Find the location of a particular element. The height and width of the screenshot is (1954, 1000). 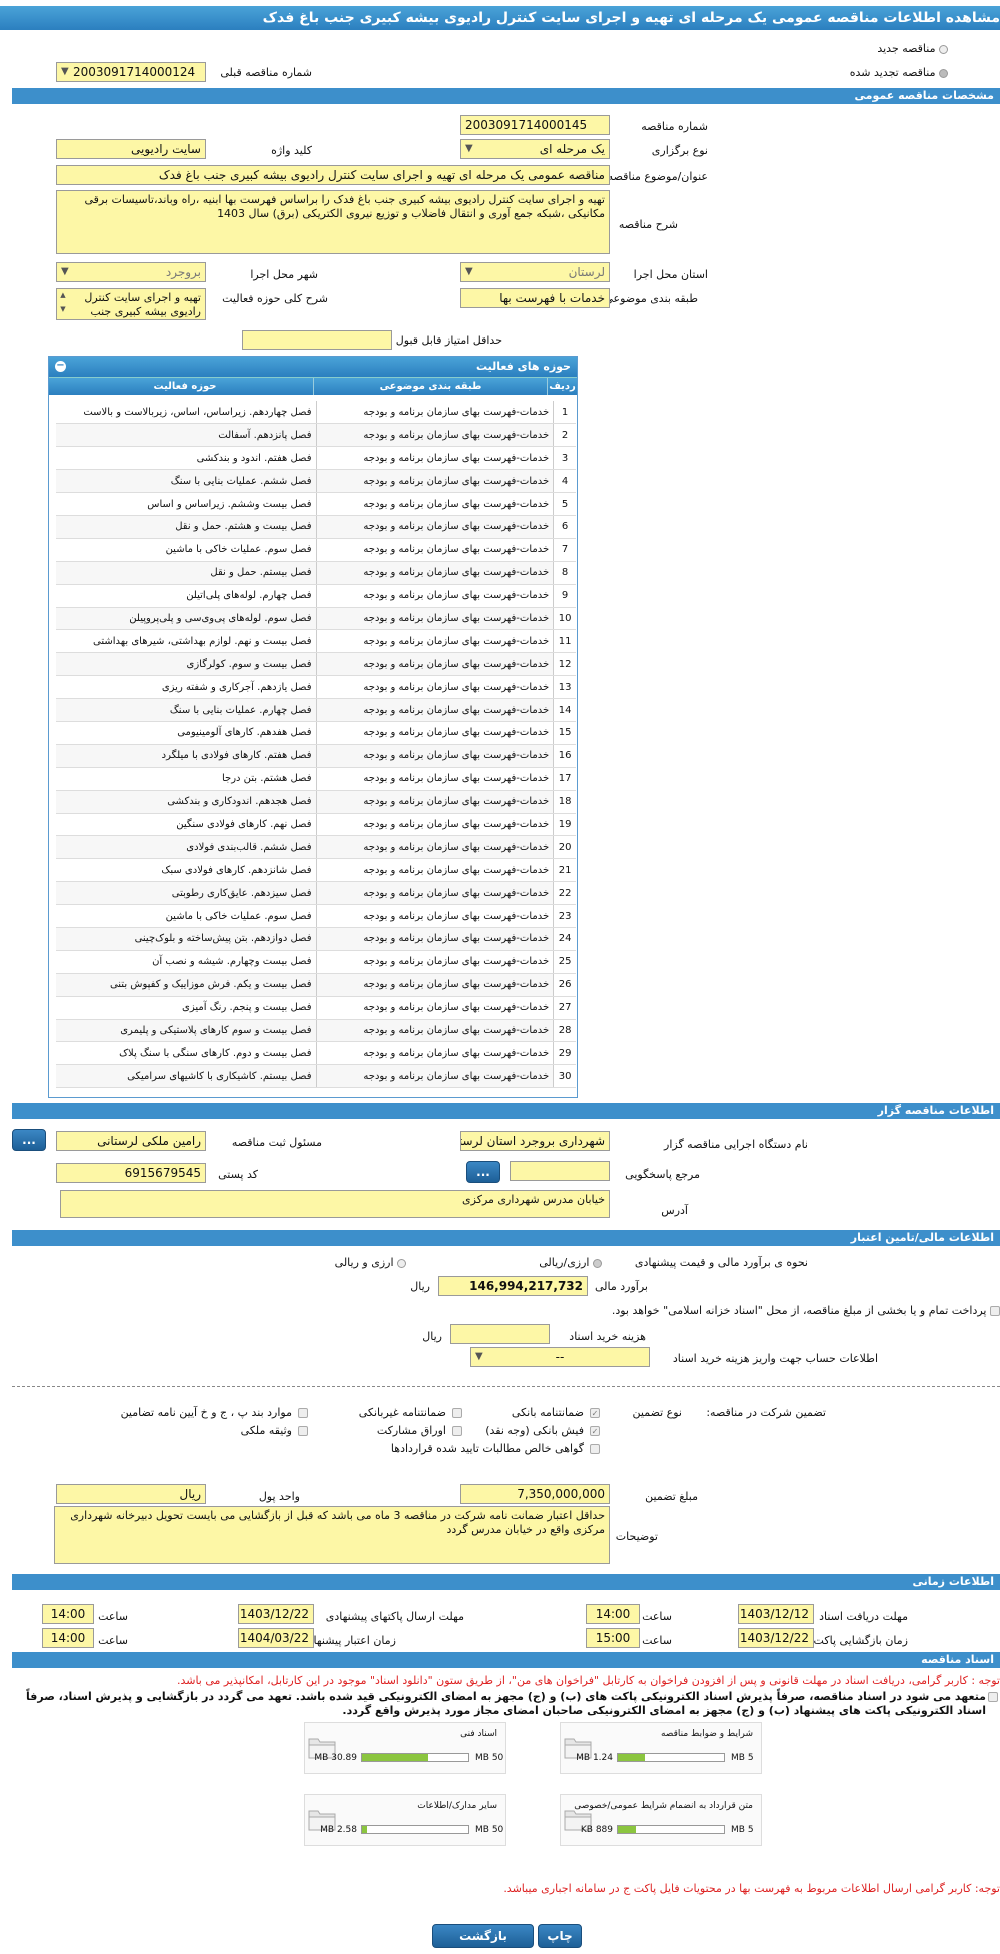

open-time-label: ساعت is located at coordinates (657, 1640).